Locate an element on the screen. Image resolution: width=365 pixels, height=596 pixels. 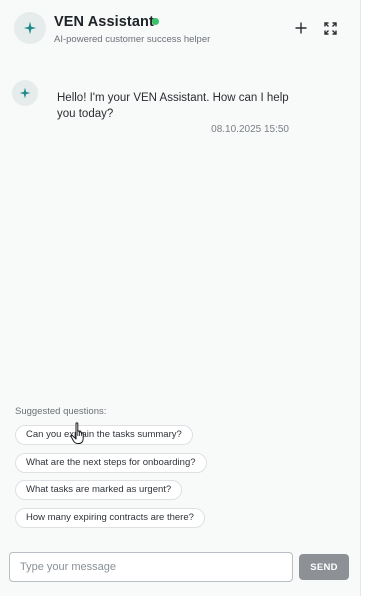
assistant-avatar is located at coordinates (30, 28).